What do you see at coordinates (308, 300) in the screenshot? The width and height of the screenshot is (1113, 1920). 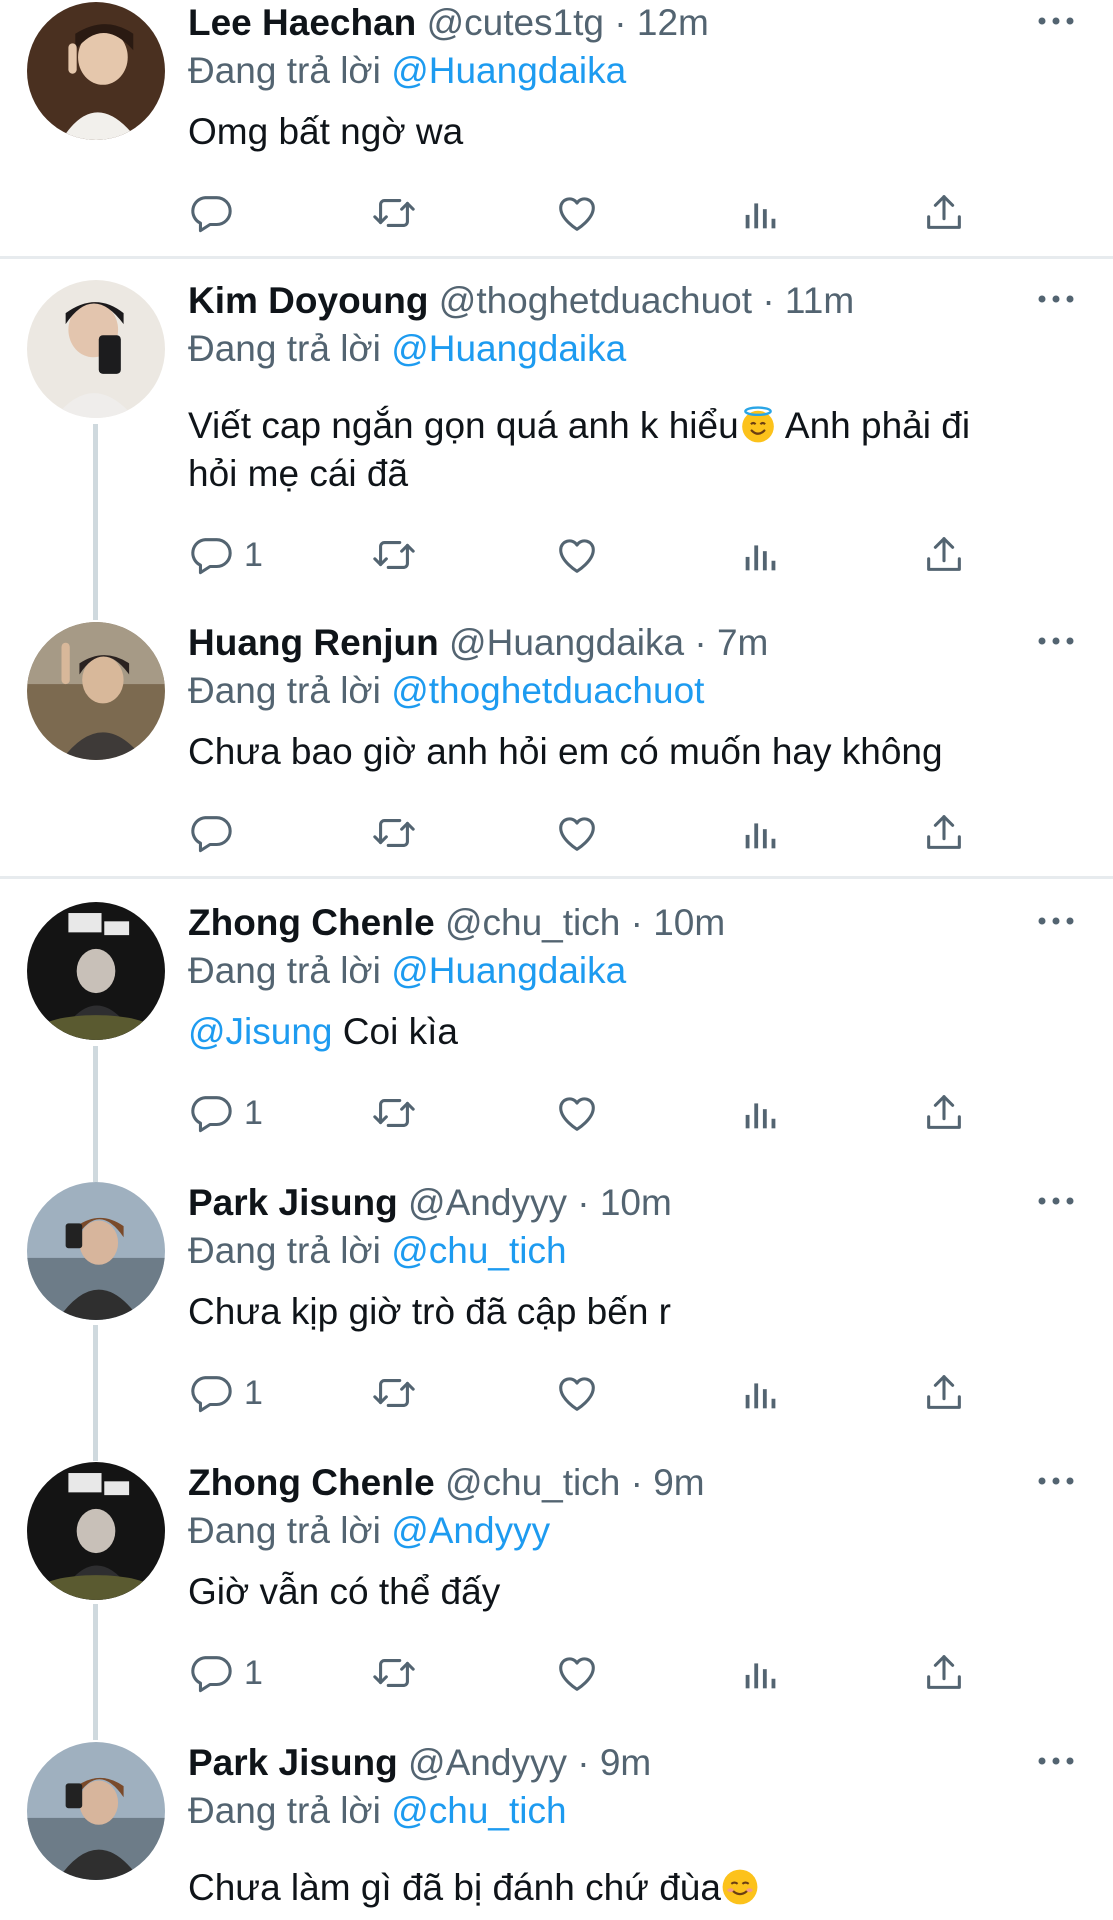 I see `display-name: Kim Doyoung` at bounding box center [308, 300].